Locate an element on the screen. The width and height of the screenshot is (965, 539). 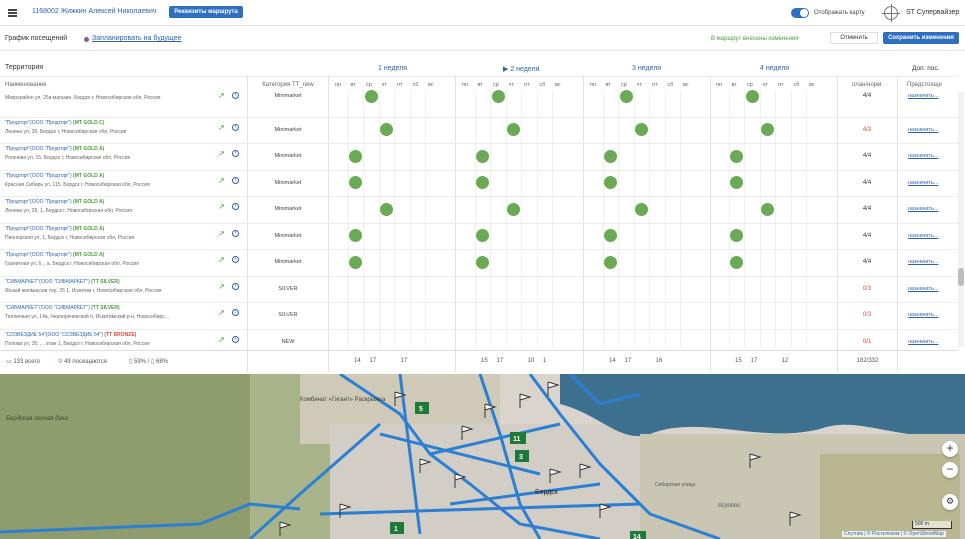
save-button: Сохранить изменения is located at coordinates (921, 38).